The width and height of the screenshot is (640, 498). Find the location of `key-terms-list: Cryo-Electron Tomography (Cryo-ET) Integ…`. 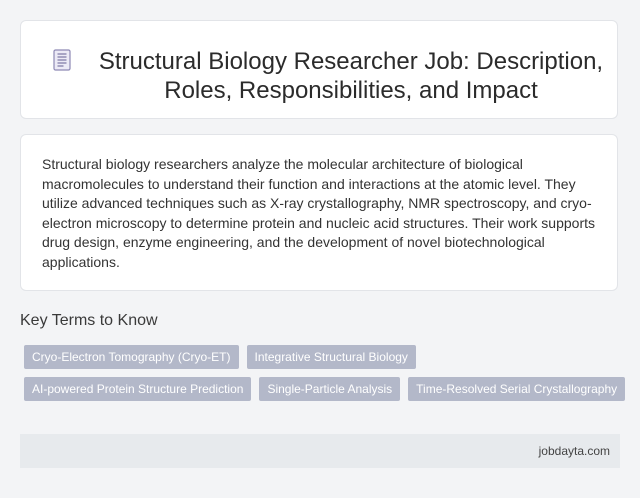

key-terms-list: Cryo-Electron Tomography (Cryo-ET) Integ… is located at coordinates (325, 377).